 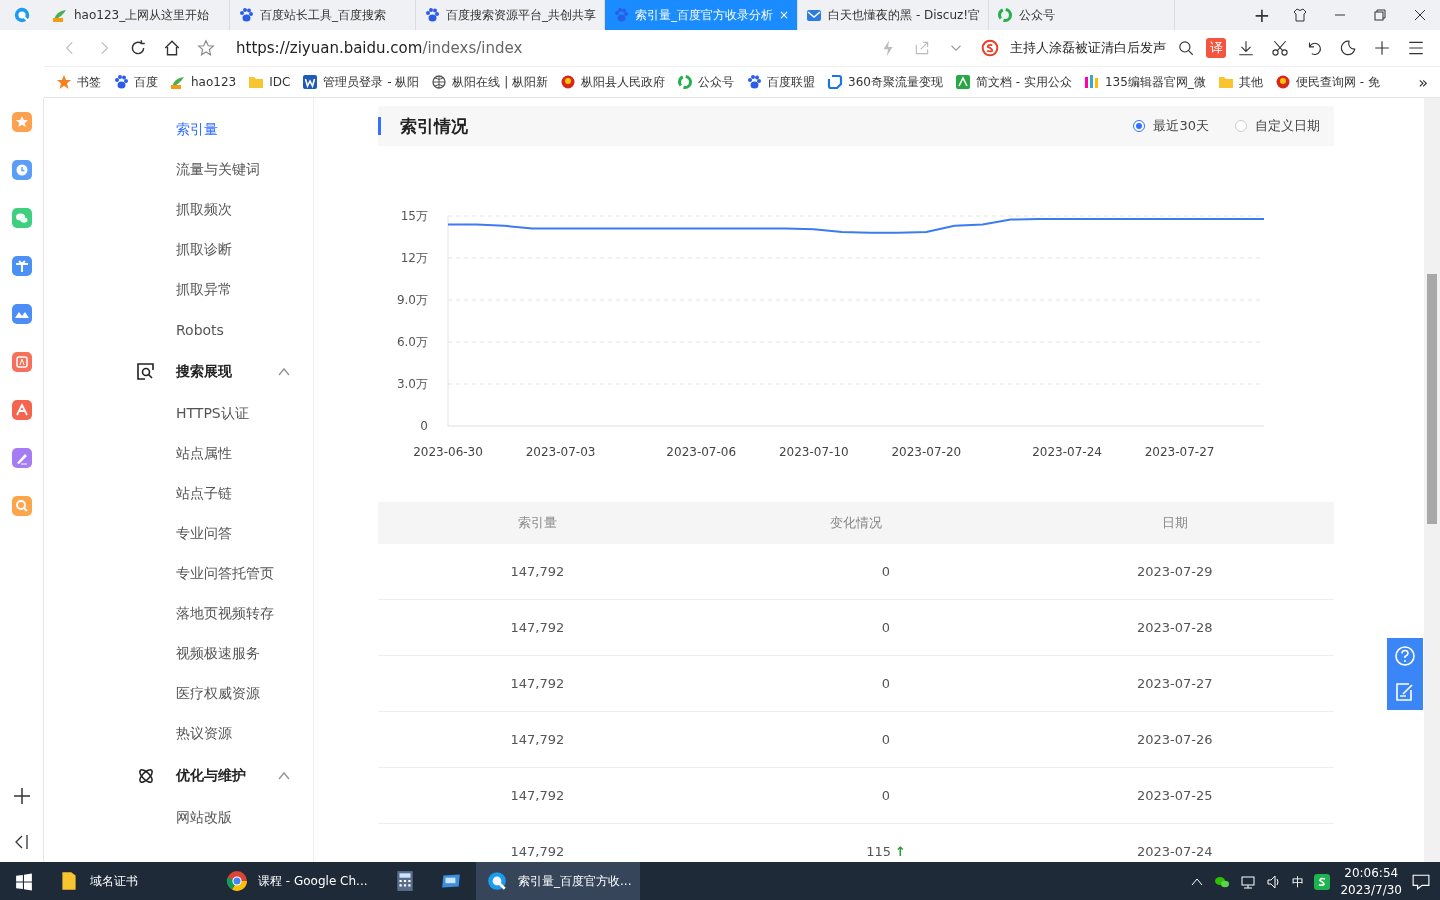 What do you see at coordinates (1222, 882) in the screenshot?
I see `chat-icon` at bounding box center [1222, 882].